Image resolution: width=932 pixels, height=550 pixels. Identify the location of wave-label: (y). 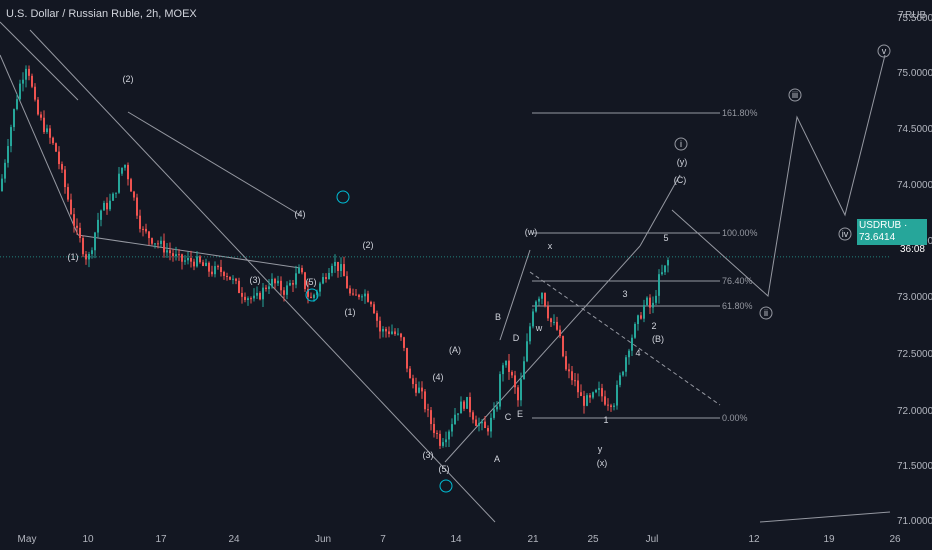
(682, 162).